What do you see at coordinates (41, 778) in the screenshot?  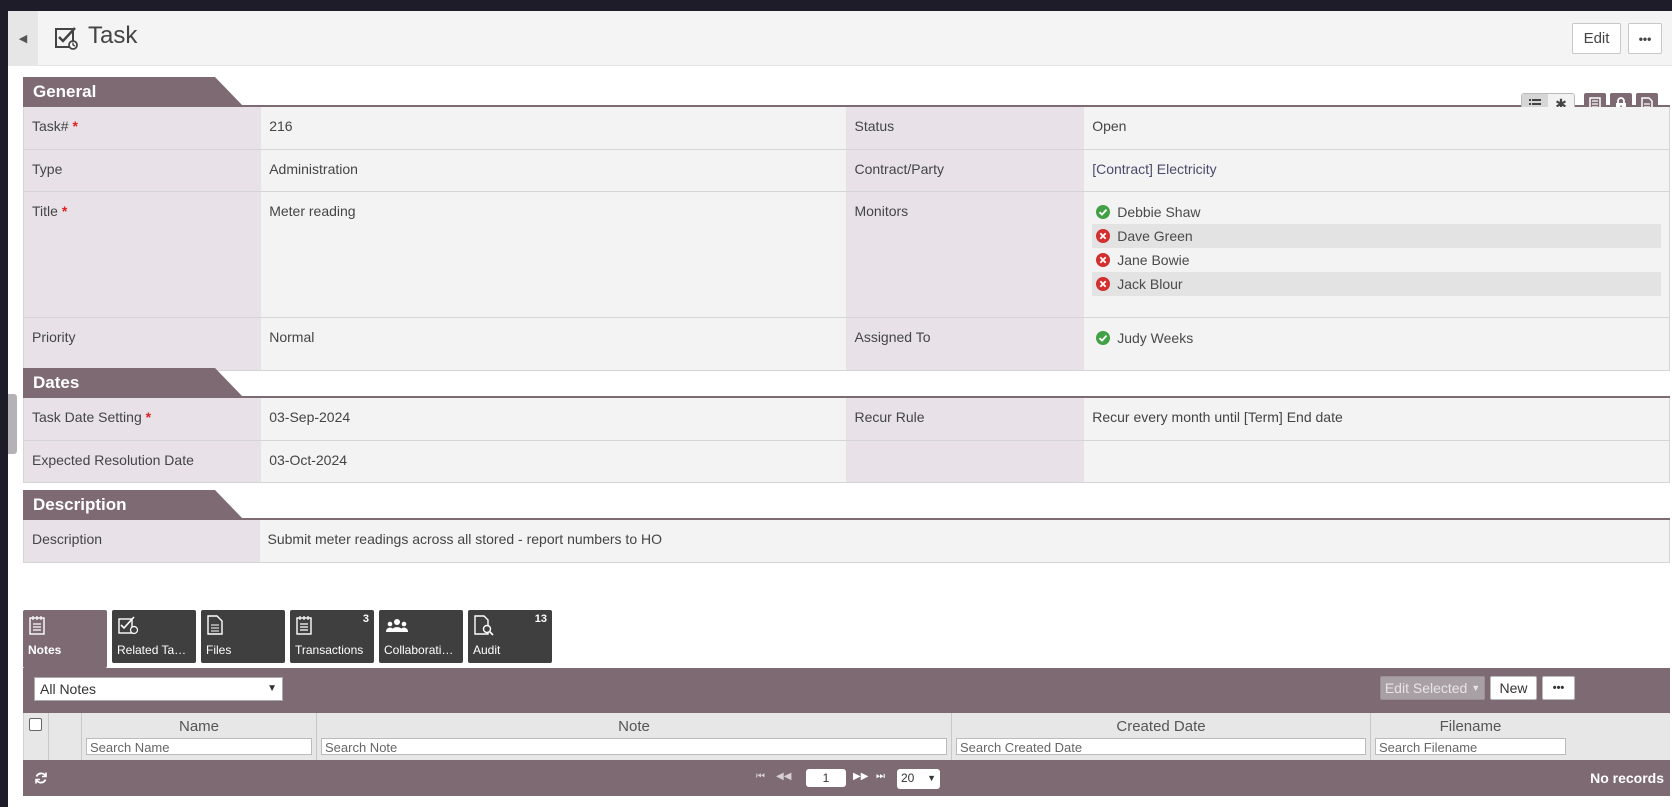 I see `refresh-icon` at bounding box center [41, 778].